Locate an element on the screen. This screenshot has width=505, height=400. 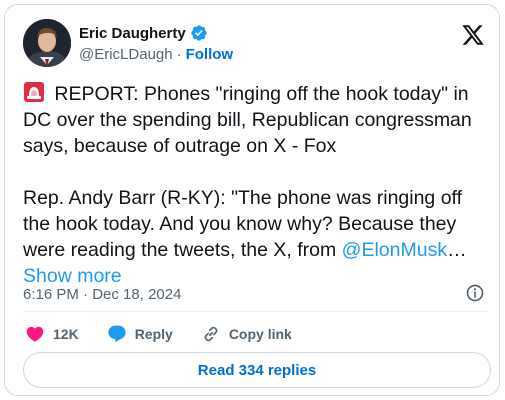
x-logo-icon is located at coordinates (473, 35).